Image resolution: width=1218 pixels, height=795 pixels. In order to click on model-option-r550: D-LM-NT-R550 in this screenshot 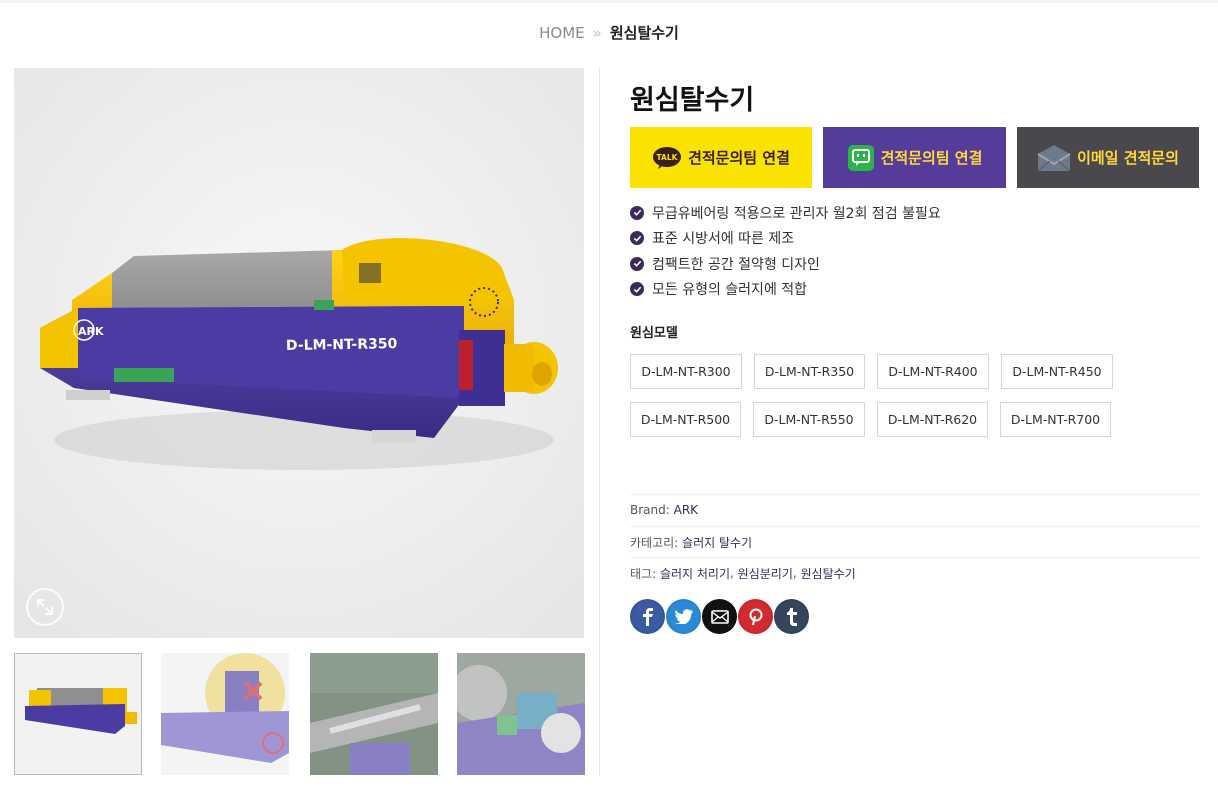, I will do `click(809, 419)`.